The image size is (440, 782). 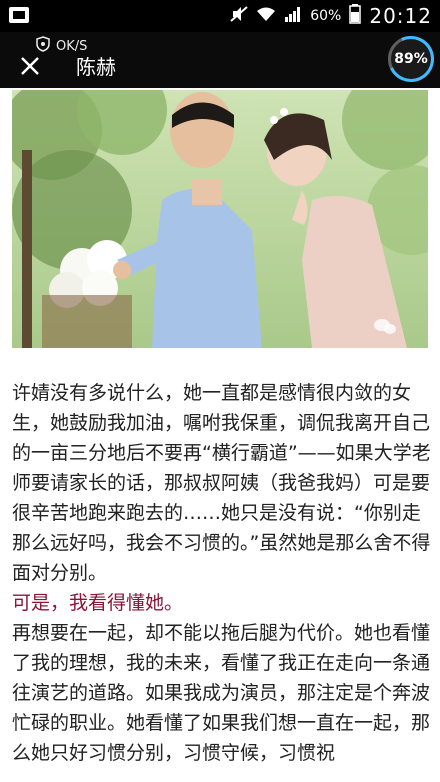 What do you see at coordinates (98, 603) in the screenshot?
I see `article-highlight: 可是，我看得懂她。` at bounding box center [98, 603].